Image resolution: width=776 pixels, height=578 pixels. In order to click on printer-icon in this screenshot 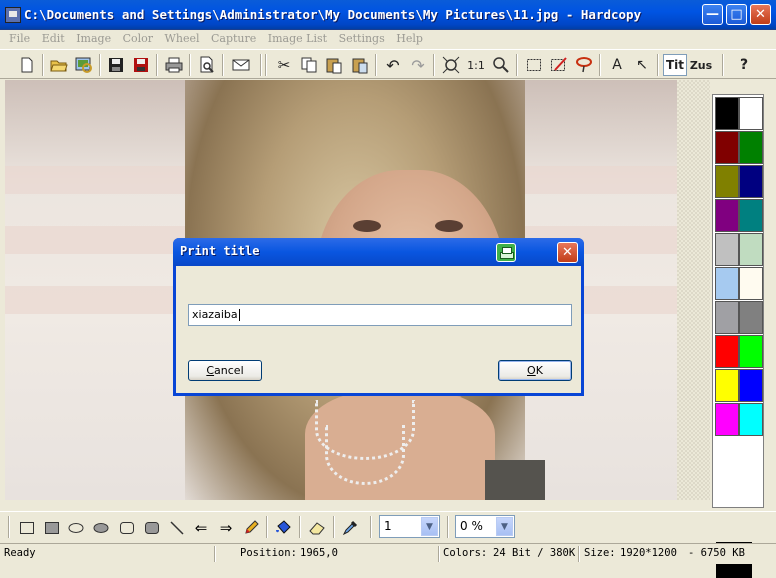, I will do `click(506, 252)`.